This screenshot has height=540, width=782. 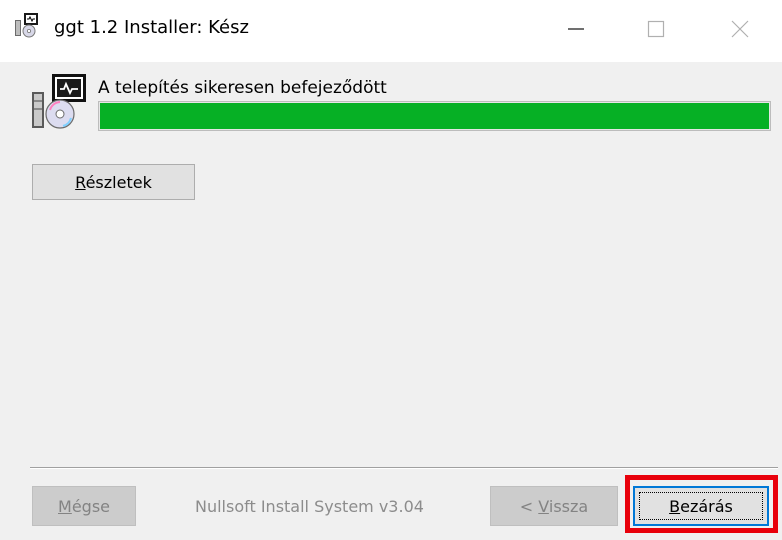 I want to click on minimize-icon, so click(x=576, y=31).